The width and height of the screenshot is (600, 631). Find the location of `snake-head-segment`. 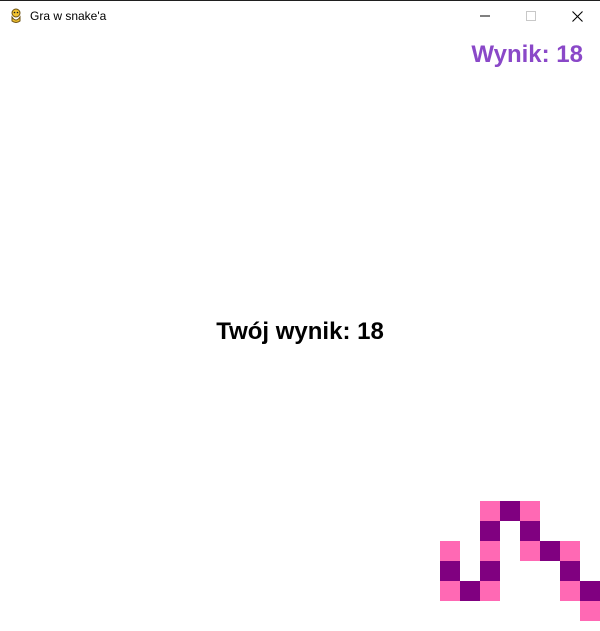

snake-head-segment is located at coordinates (590, 611).